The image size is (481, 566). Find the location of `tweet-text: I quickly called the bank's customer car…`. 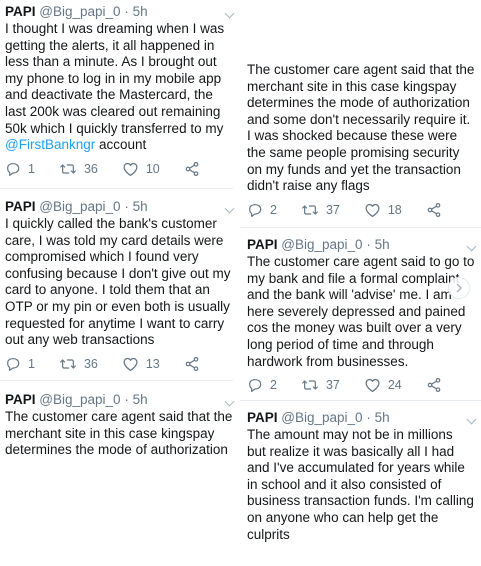

tweet-text: I quickly called the bank's customer car… is located at coordinates (118, 282).